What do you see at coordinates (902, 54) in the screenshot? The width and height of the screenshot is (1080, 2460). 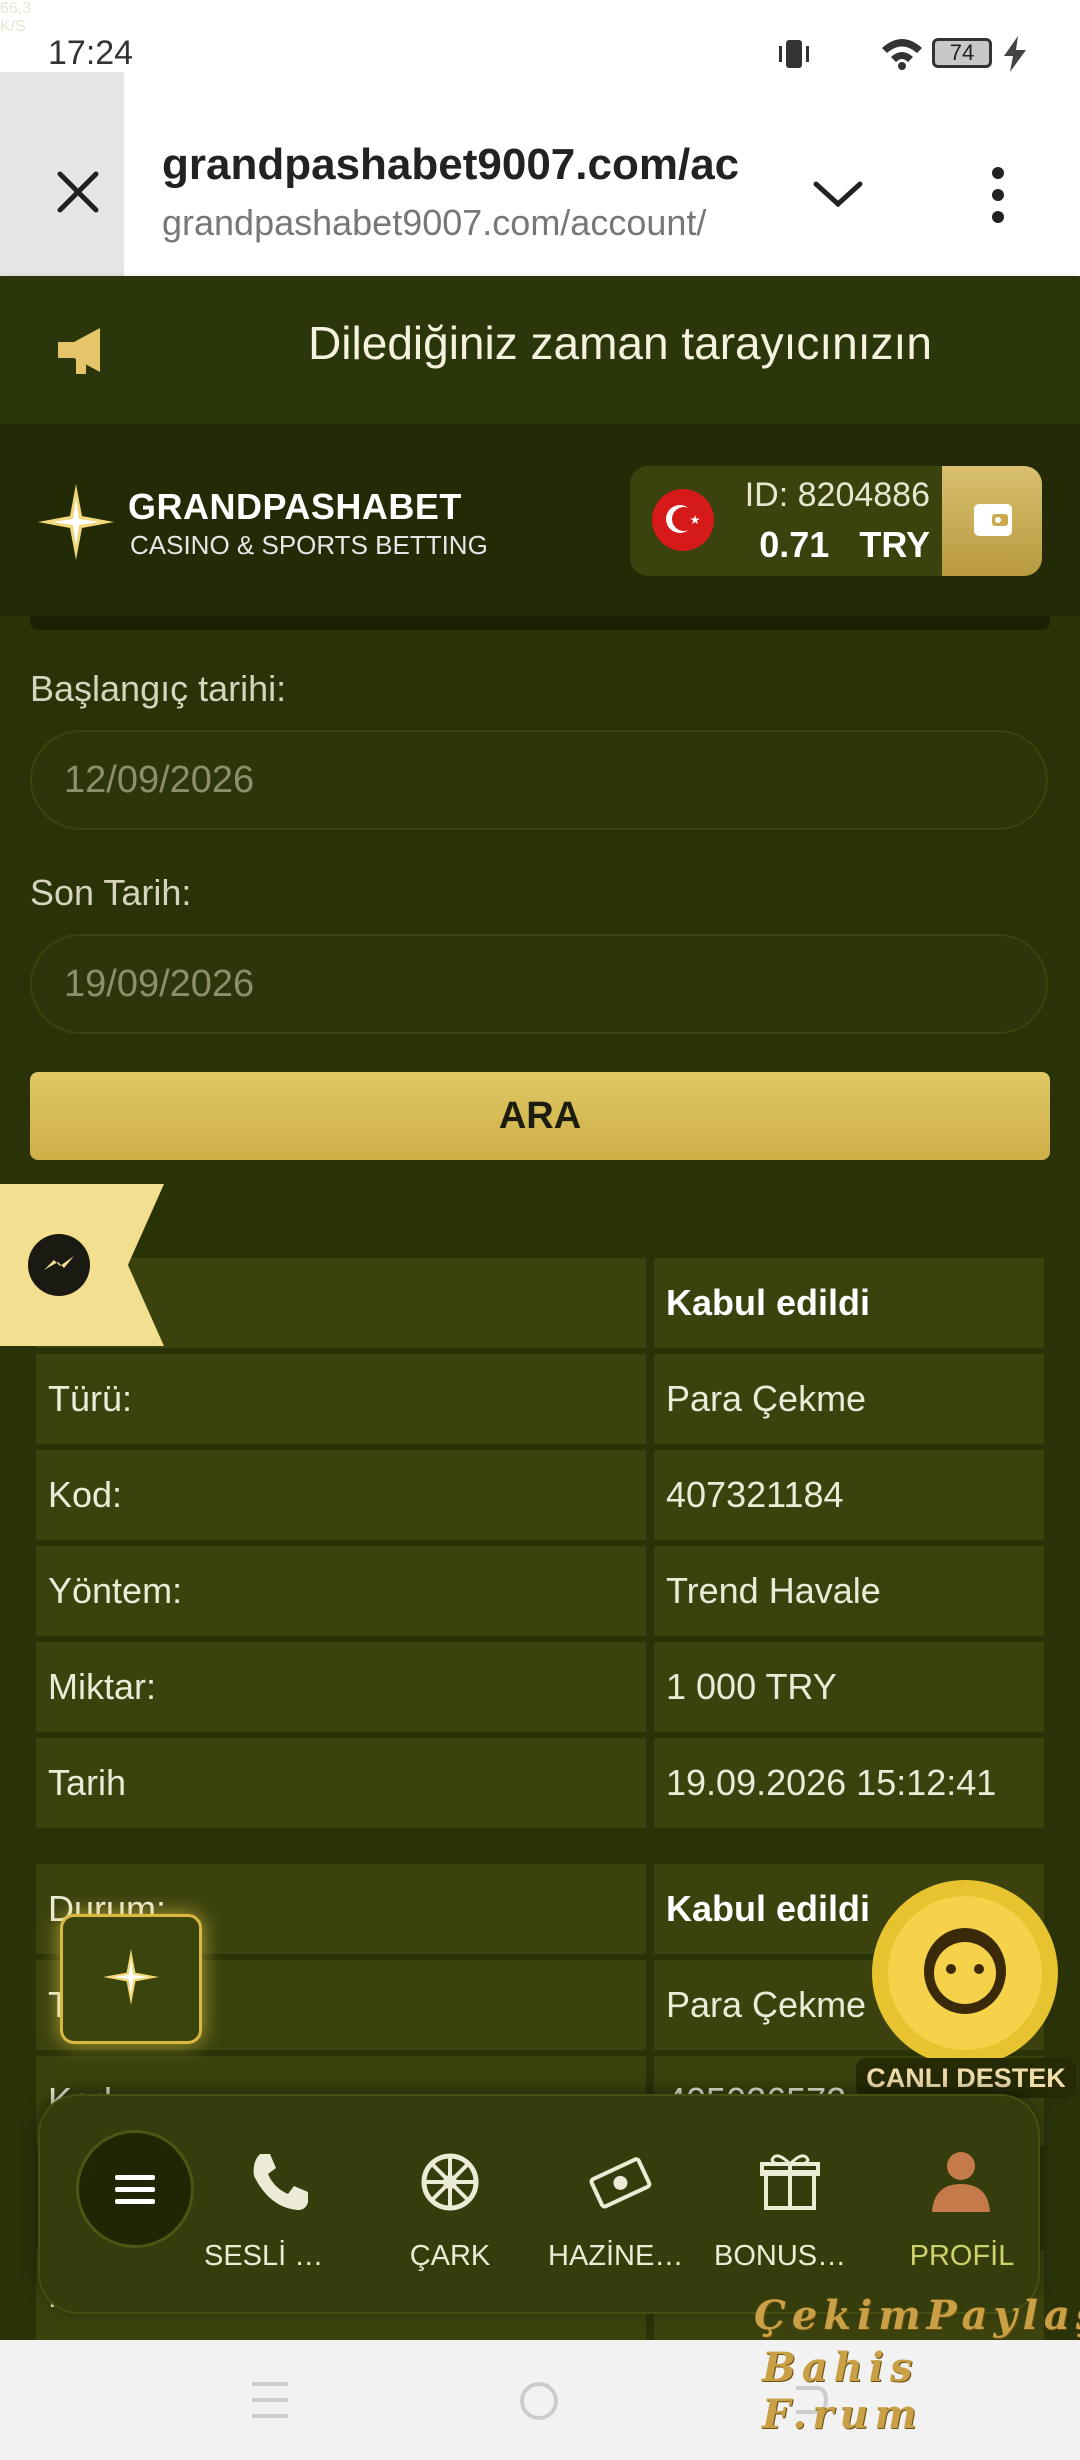 I see `wifi-icon` at bounding box center [902, 54].